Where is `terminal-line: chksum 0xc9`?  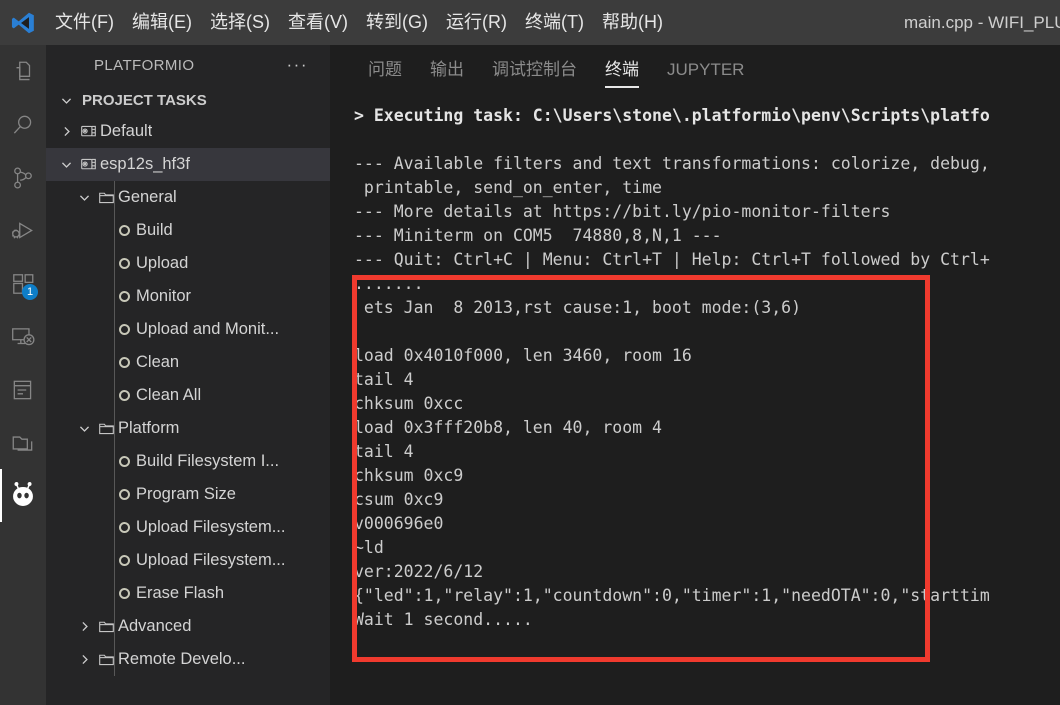 terminal-line: chksum 0xc9 is located at coordinates (409, 475).